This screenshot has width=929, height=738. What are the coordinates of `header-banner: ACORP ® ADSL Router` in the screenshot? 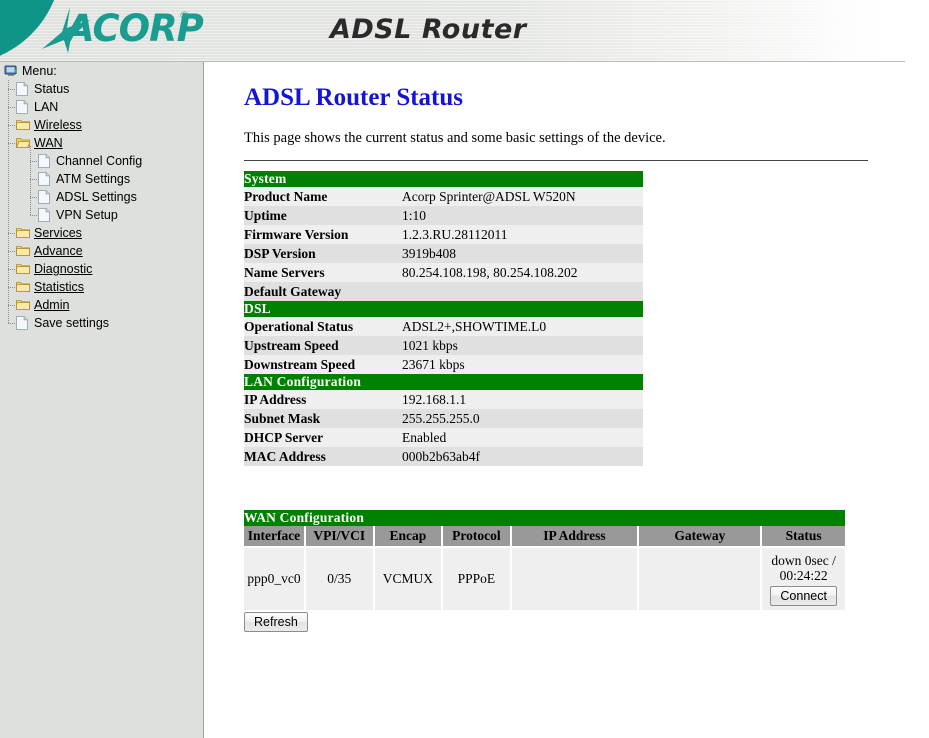 It's located at (464, 31).